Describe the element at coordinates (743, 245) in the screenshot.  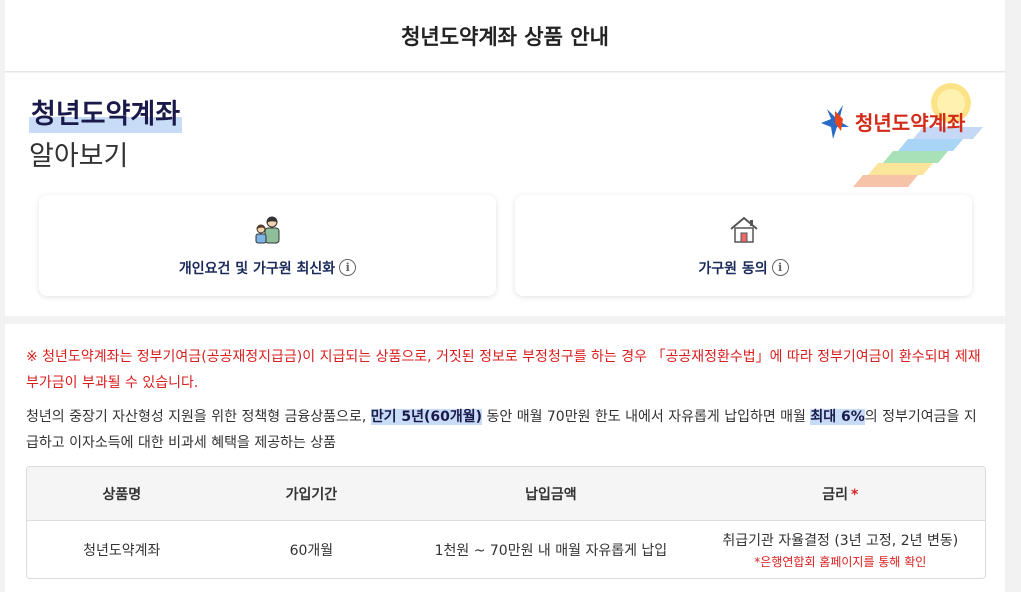
I see `household-consent-card: 가구원 동의 i` at that location.